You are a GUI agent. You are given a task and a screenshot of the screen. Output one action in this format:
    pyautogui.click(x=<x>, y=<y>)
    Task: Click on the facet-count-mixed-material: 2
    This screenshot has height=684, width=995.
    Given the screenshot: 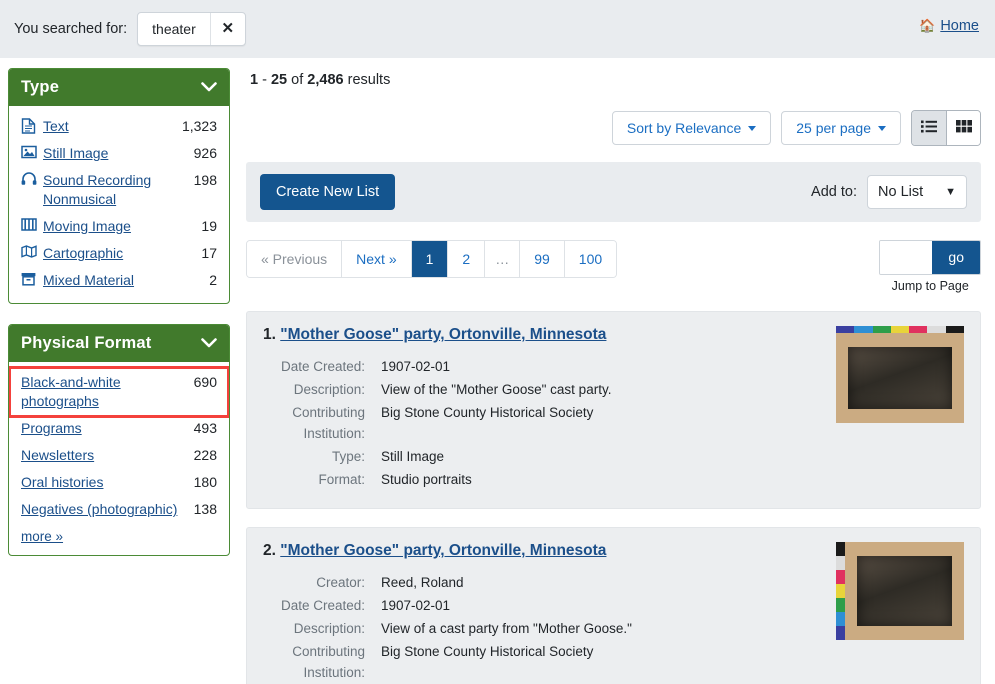 What is the action you would take?
    pyautogui.click(x=213, y=280)
    